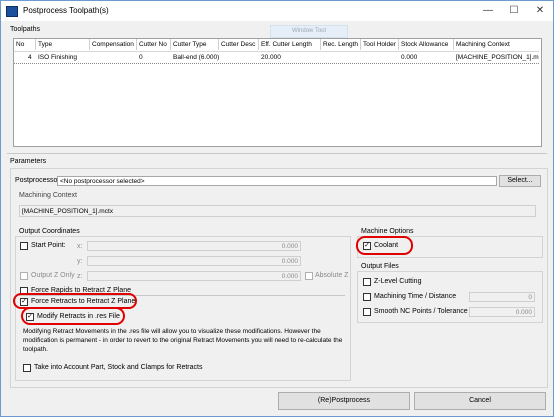  What do you see at coordinates (24, 276) in the screenshot?
I see `output-z-only-checkbox` at bounding box center [24, 276].